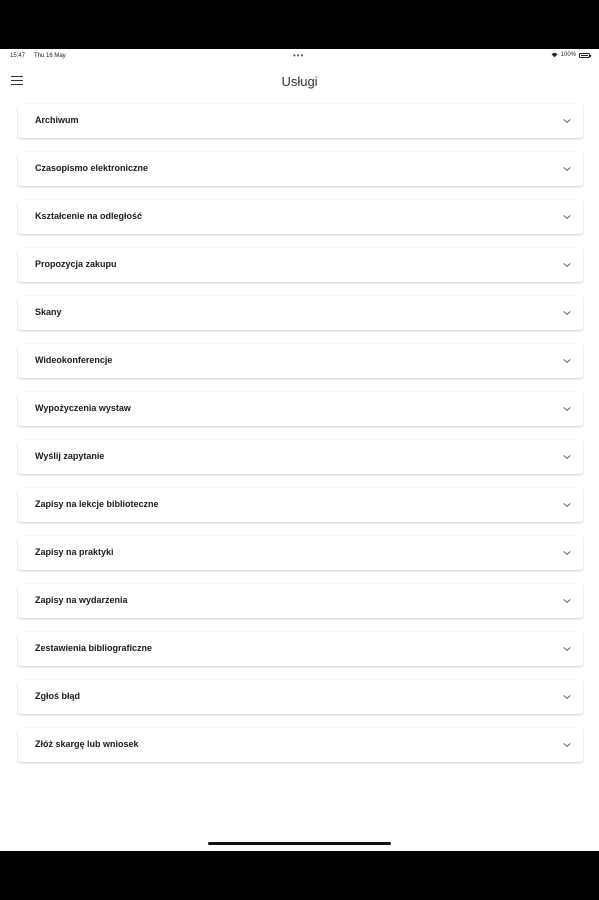  I want to click on service-item-label: Skany, so click(48, 312).